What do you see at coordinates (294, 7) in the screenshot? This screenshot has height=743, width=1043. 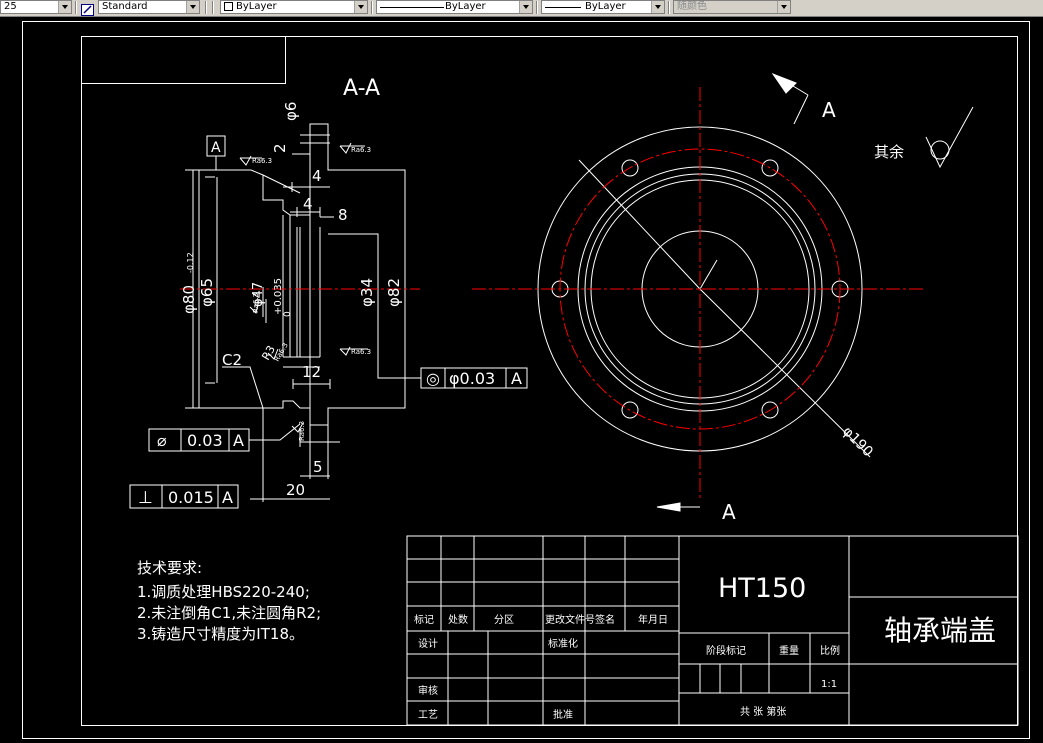 I see `layer-color-dropdown: ByLayer` at bounding box center [294, 7].